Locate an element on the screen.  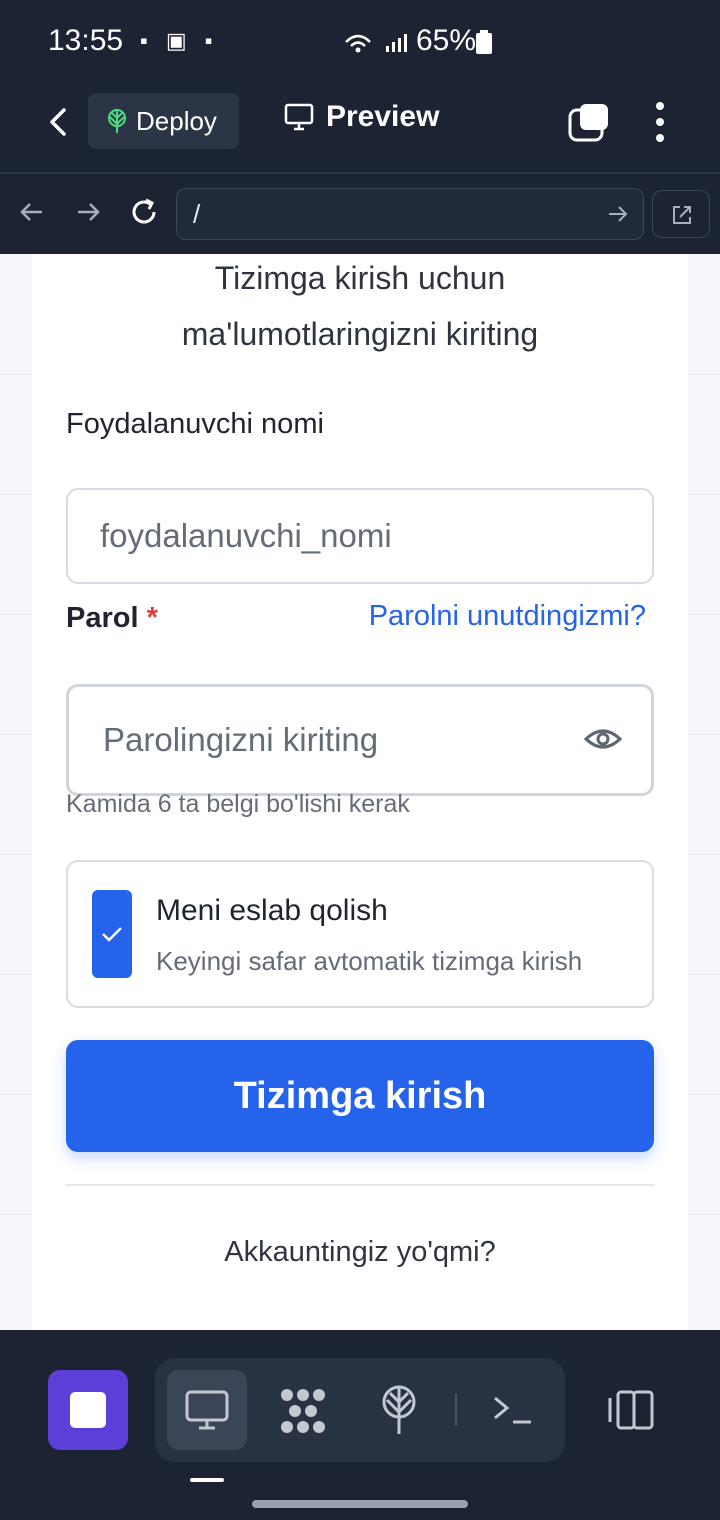
back-icon is located at coordinates (60, 122).